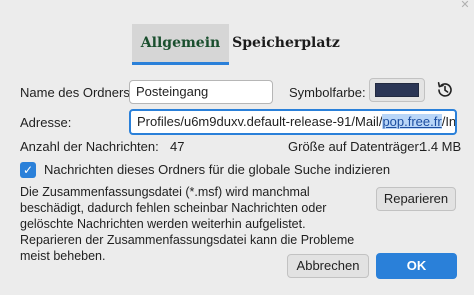  What do you see at coordinates (412, 121) in the screenshot?
I see `address-selection: pop.free.fr` at bounding box center [412, 121].